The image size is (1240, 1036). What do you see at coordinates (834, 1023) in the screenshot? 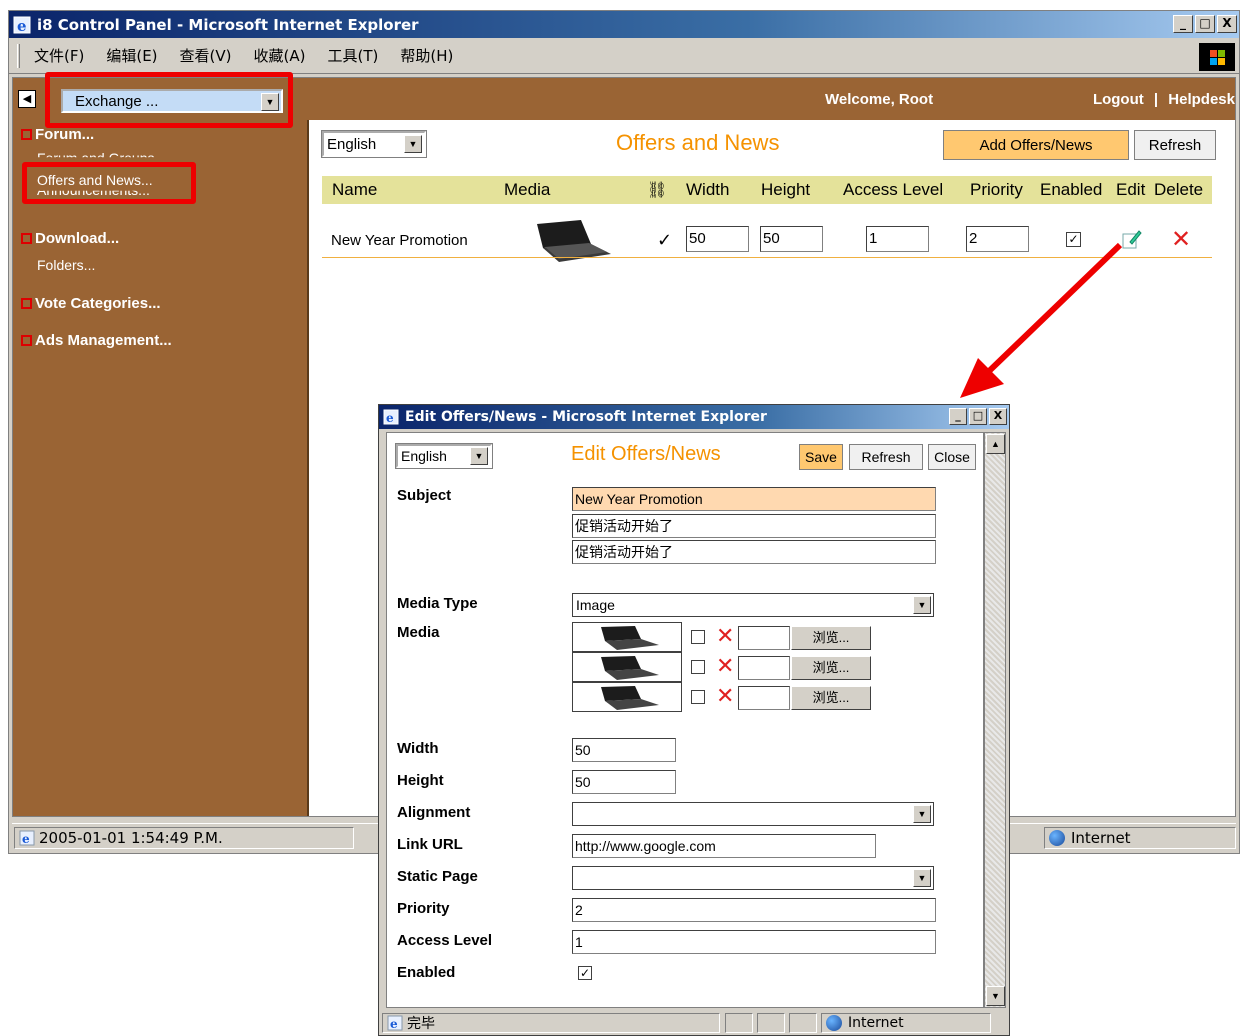
I see `globe-icon` at bounding box center [834, 1023].